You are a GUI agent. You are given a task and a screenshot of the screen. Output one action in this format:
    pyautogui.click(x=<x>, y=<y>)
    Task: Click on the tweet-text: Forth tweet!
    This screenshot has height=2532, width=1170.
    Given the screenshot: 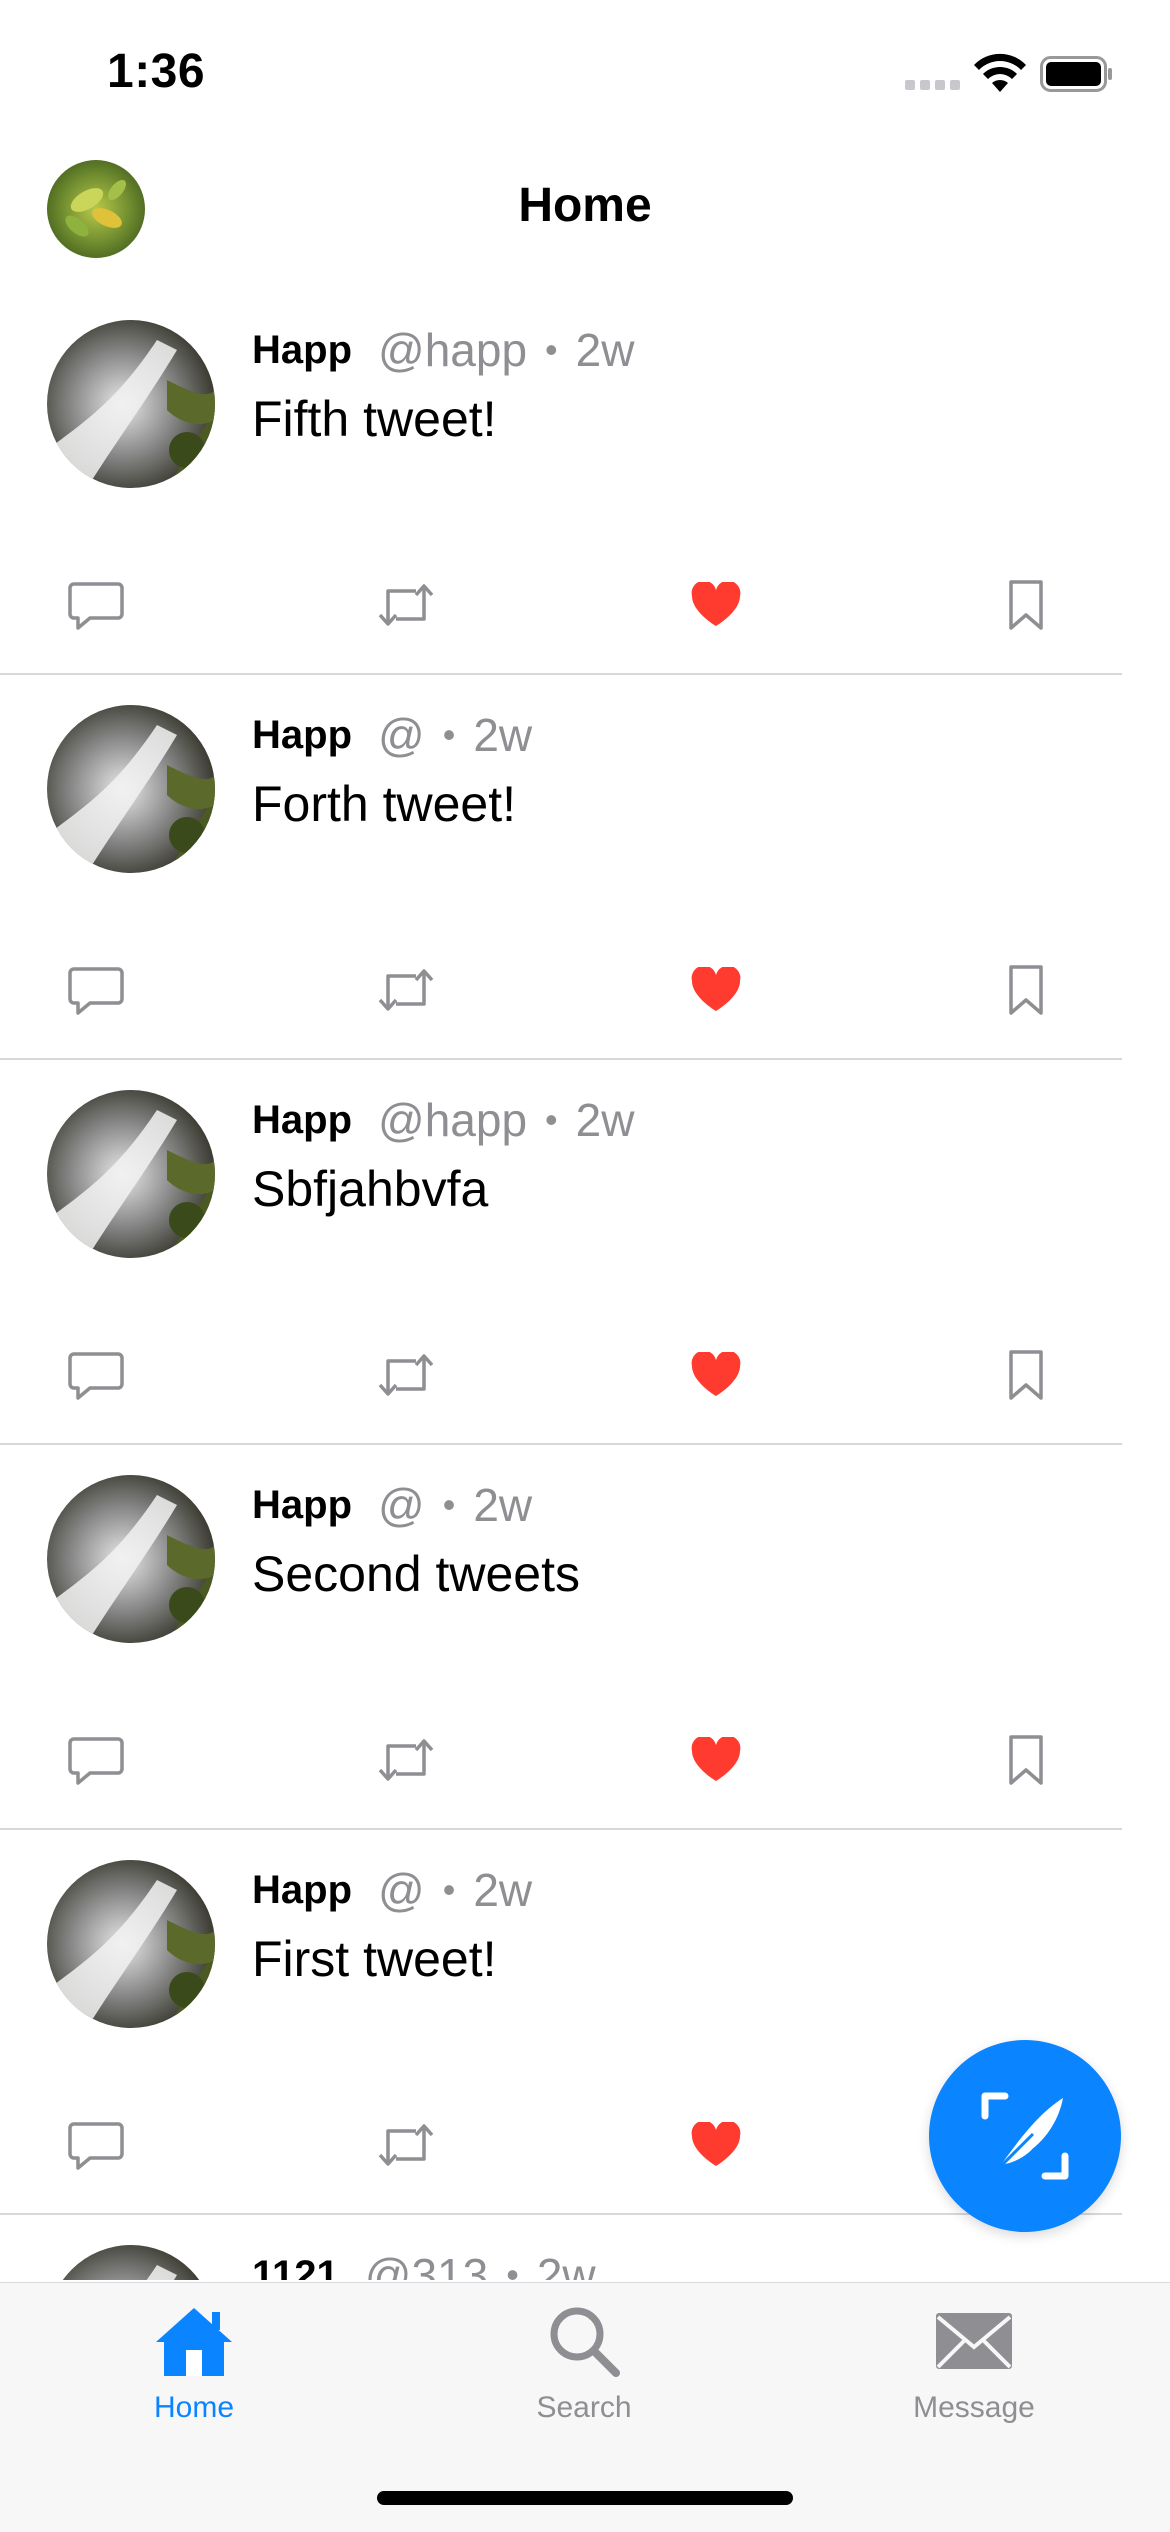 What is the action you would take?
    pyautogui.click(x=384, y=804)
    